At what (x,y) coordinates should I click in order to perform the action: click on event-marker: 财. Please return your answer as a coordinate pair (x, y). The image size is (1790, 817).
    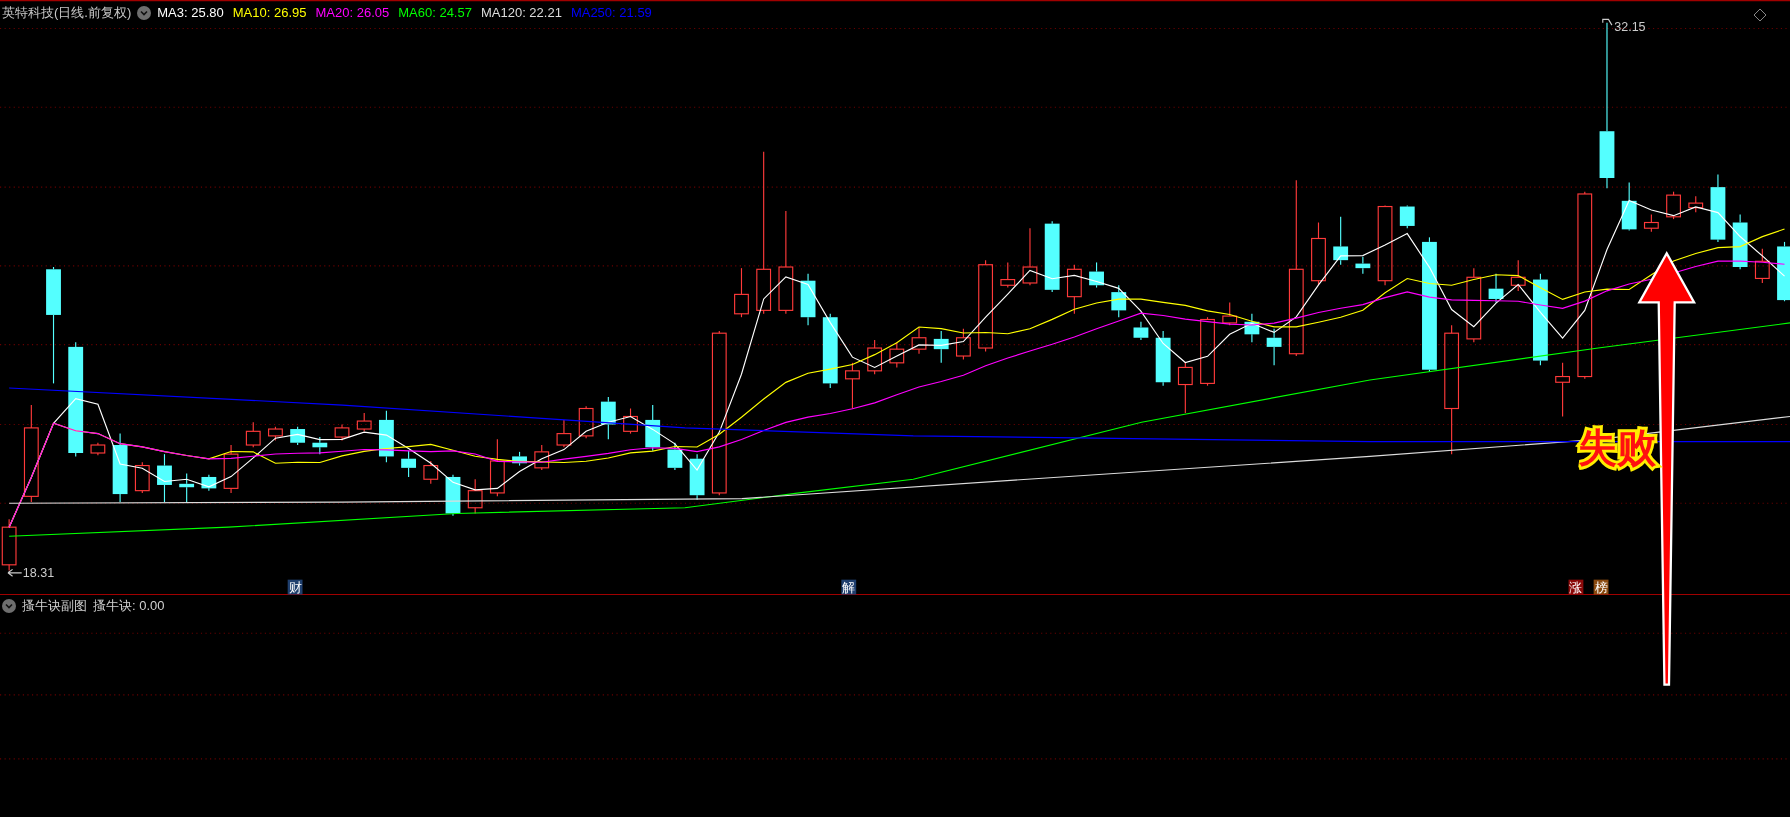
    Looking at the image, I should click on (295, 587).